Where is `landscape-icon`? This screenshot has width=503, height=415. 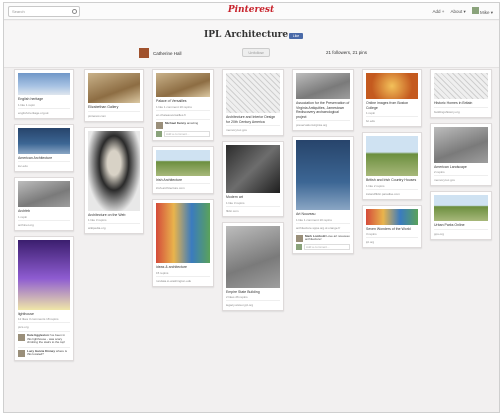
landscape-icon is located at coordinates (183, 162).